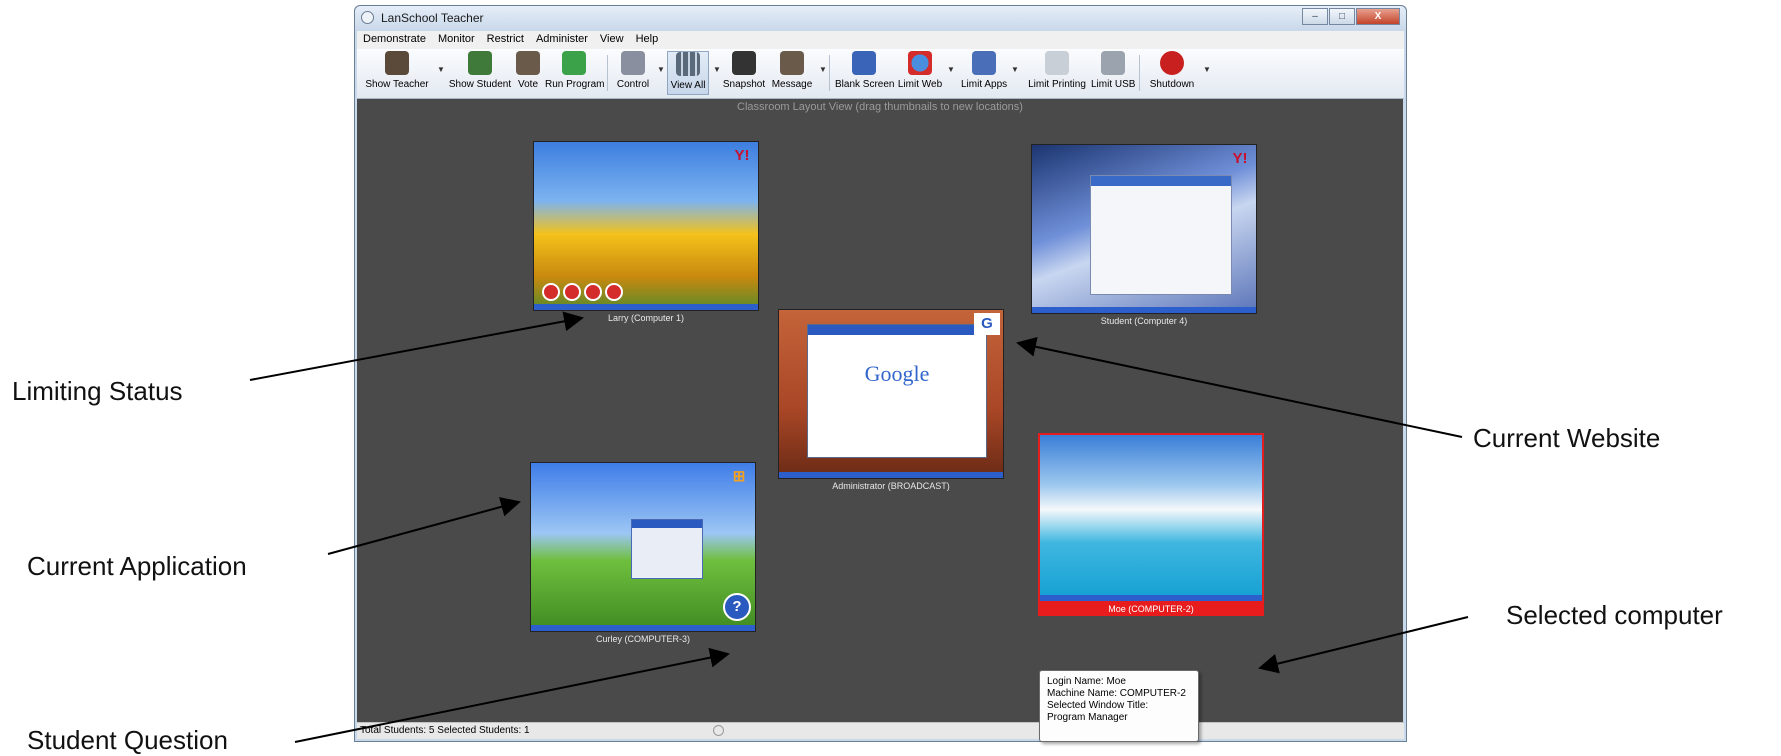 Image resolution: width=1781 pixels, height=756 pixels. Describe the element at coordinates (424, 526) in the screenshot. I see `arrow-current-application` at that location.